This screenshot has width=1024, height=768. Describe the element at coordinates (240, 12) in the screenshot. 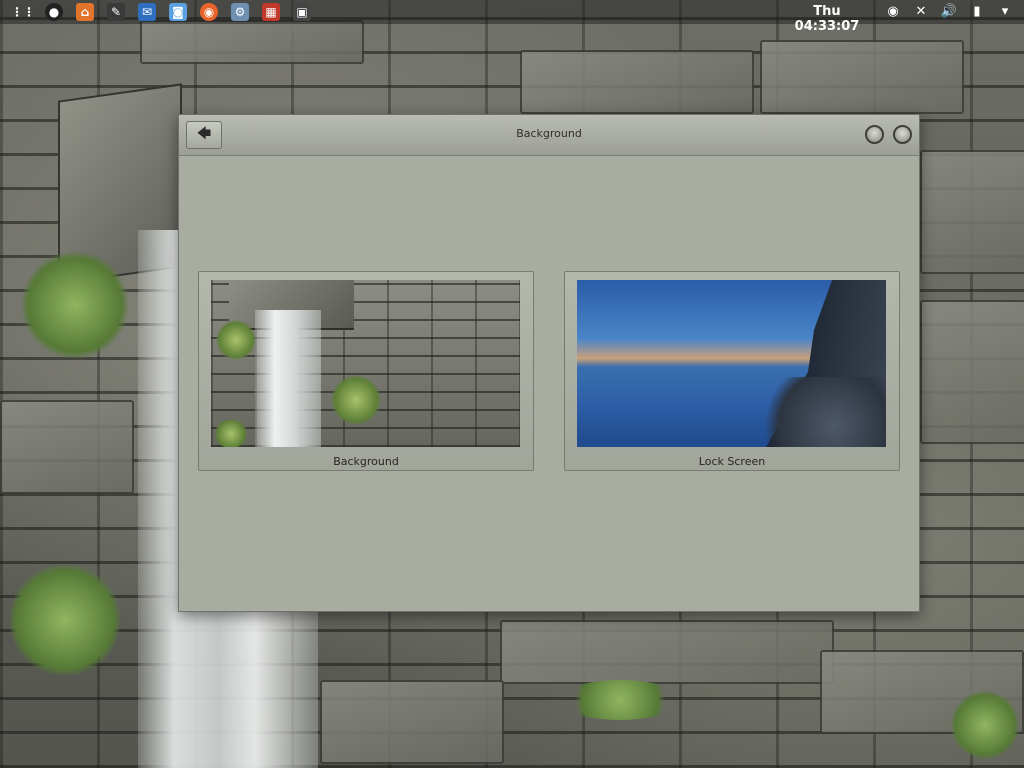

I see `app-gear-icon: ⚙` at that location.